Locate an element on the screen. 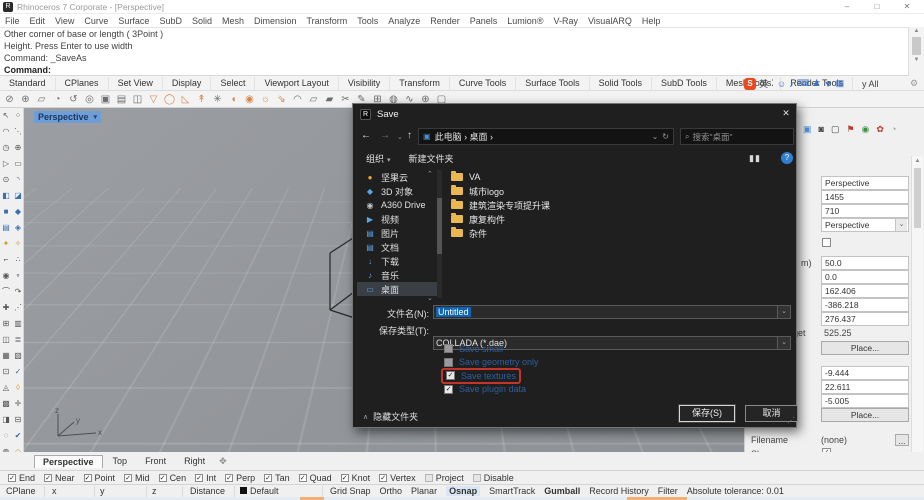 This screenshot has height=500, width=924. panel-icon: ✿ is located at coordinates (880, 129).